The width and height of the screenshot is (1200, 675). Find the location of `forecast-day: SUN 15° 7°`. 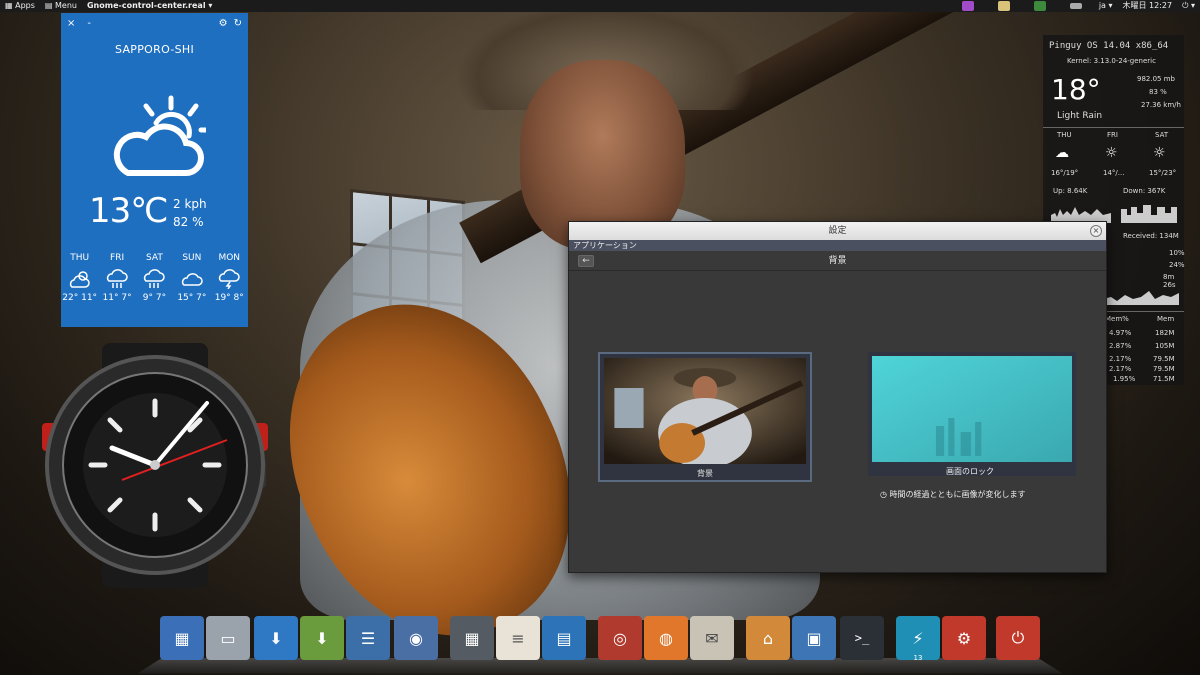

forecast-day: SUN 15° 7° is located at coordinates (192, 278).